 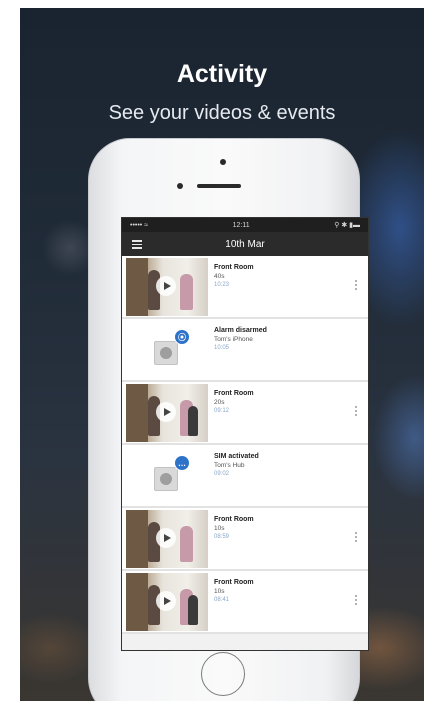 I want to click on status-indicators: ⚲ ✱ ▮▬, so click(x=347, y=225).